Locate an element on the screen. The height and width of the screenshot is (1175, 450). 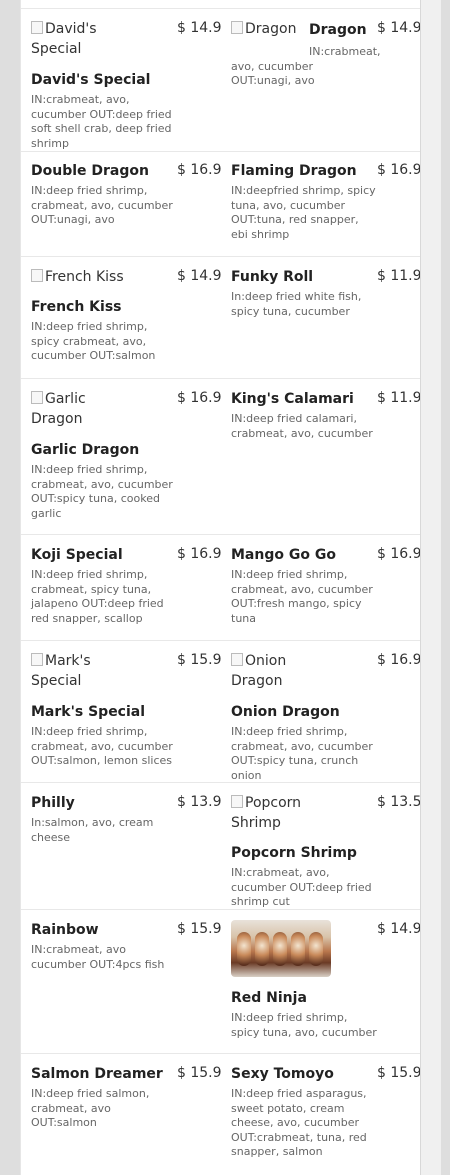
broken-image-icon: Popcorn Shrimp is located at coordinates (271, 813).